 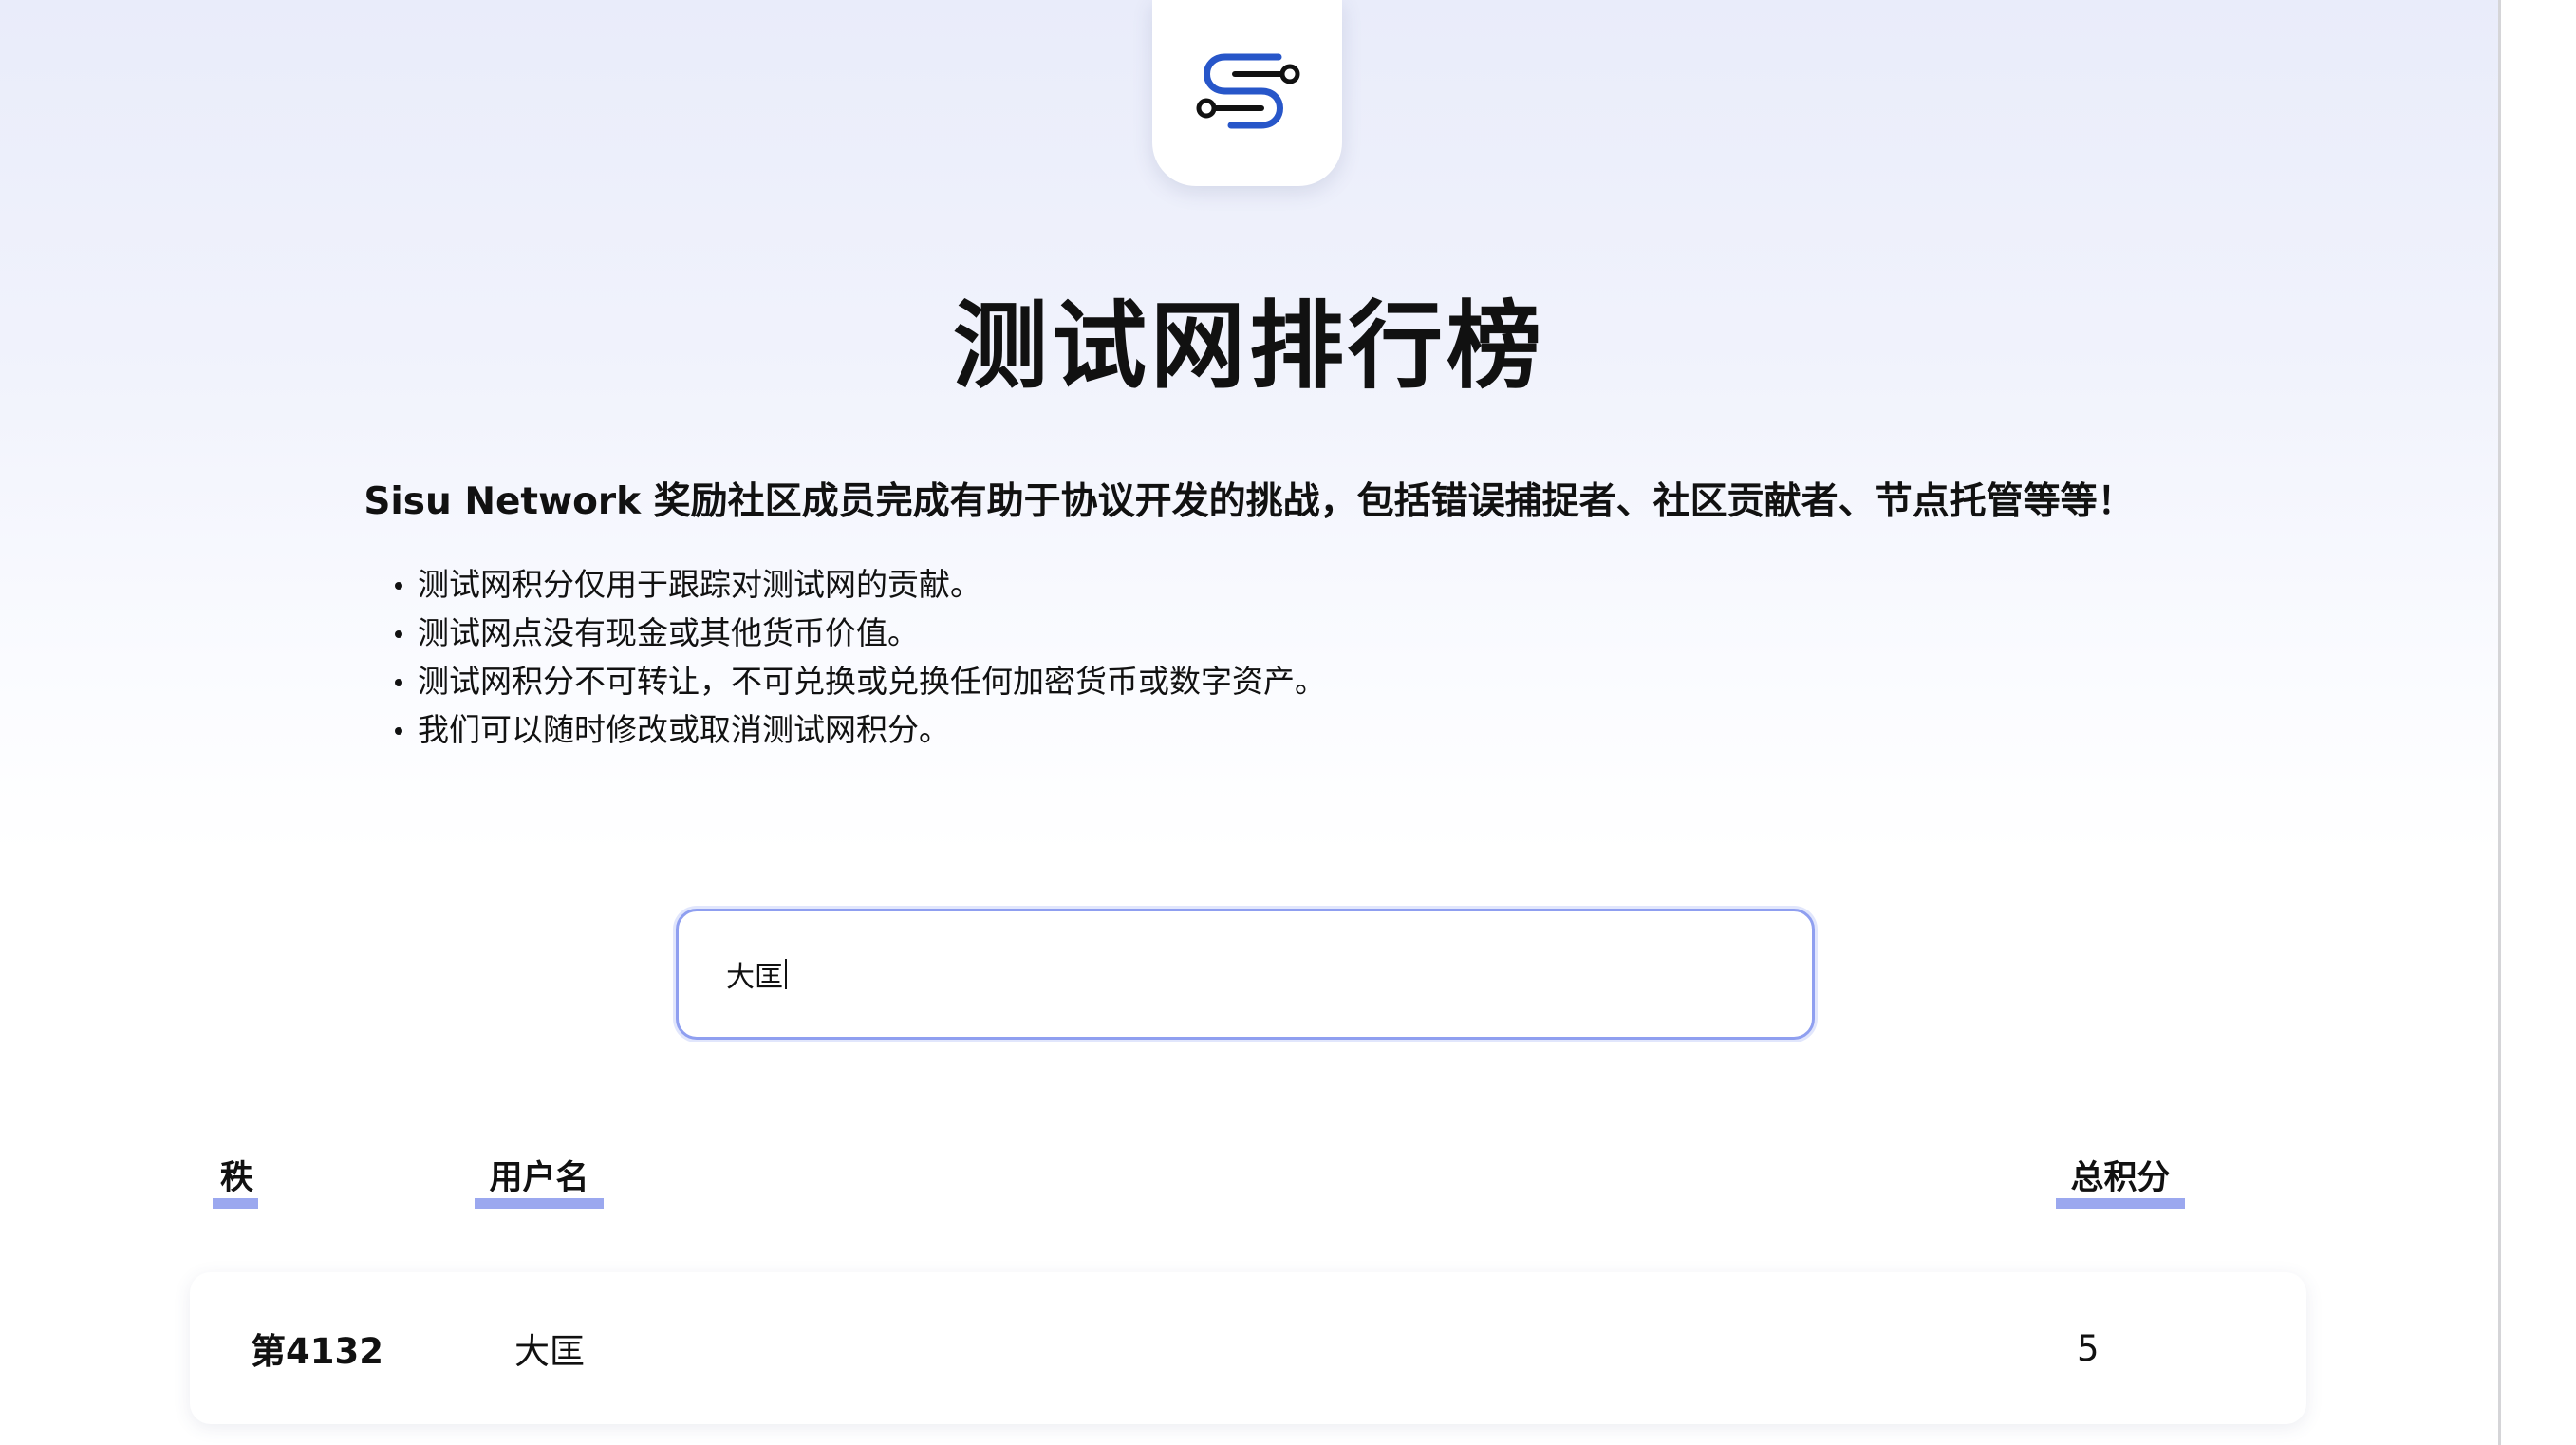 I want to click on column-header-username: 用户名, so click(x=540, y=1180).